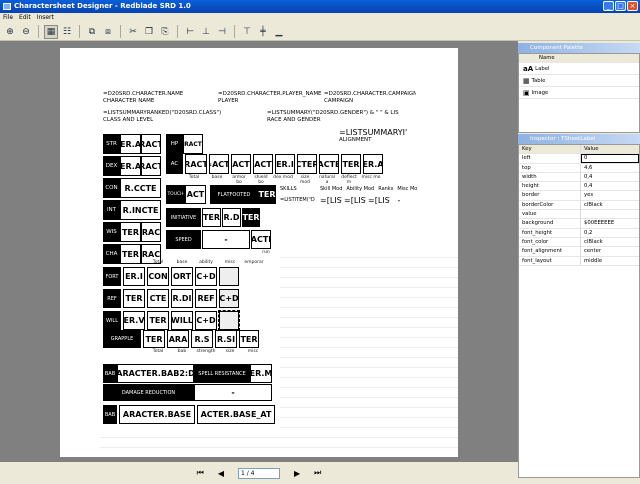 Image resolution: width=640 pixels, height=484 pixels. I want to click on save-base: CTE, so click(158, 298).